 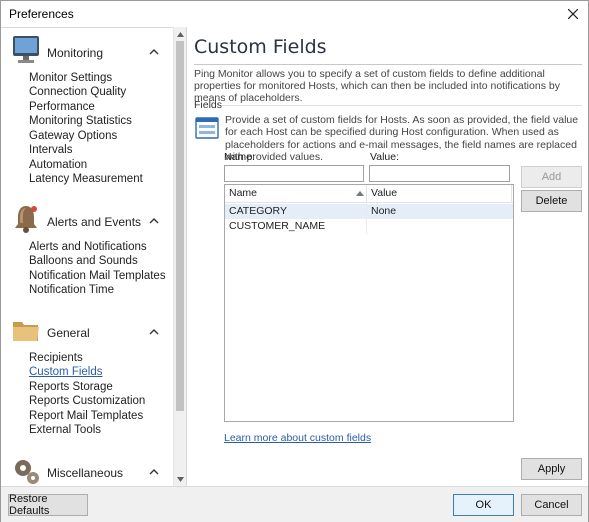 I want to click on folder-icon, so click(x=26, y=331).